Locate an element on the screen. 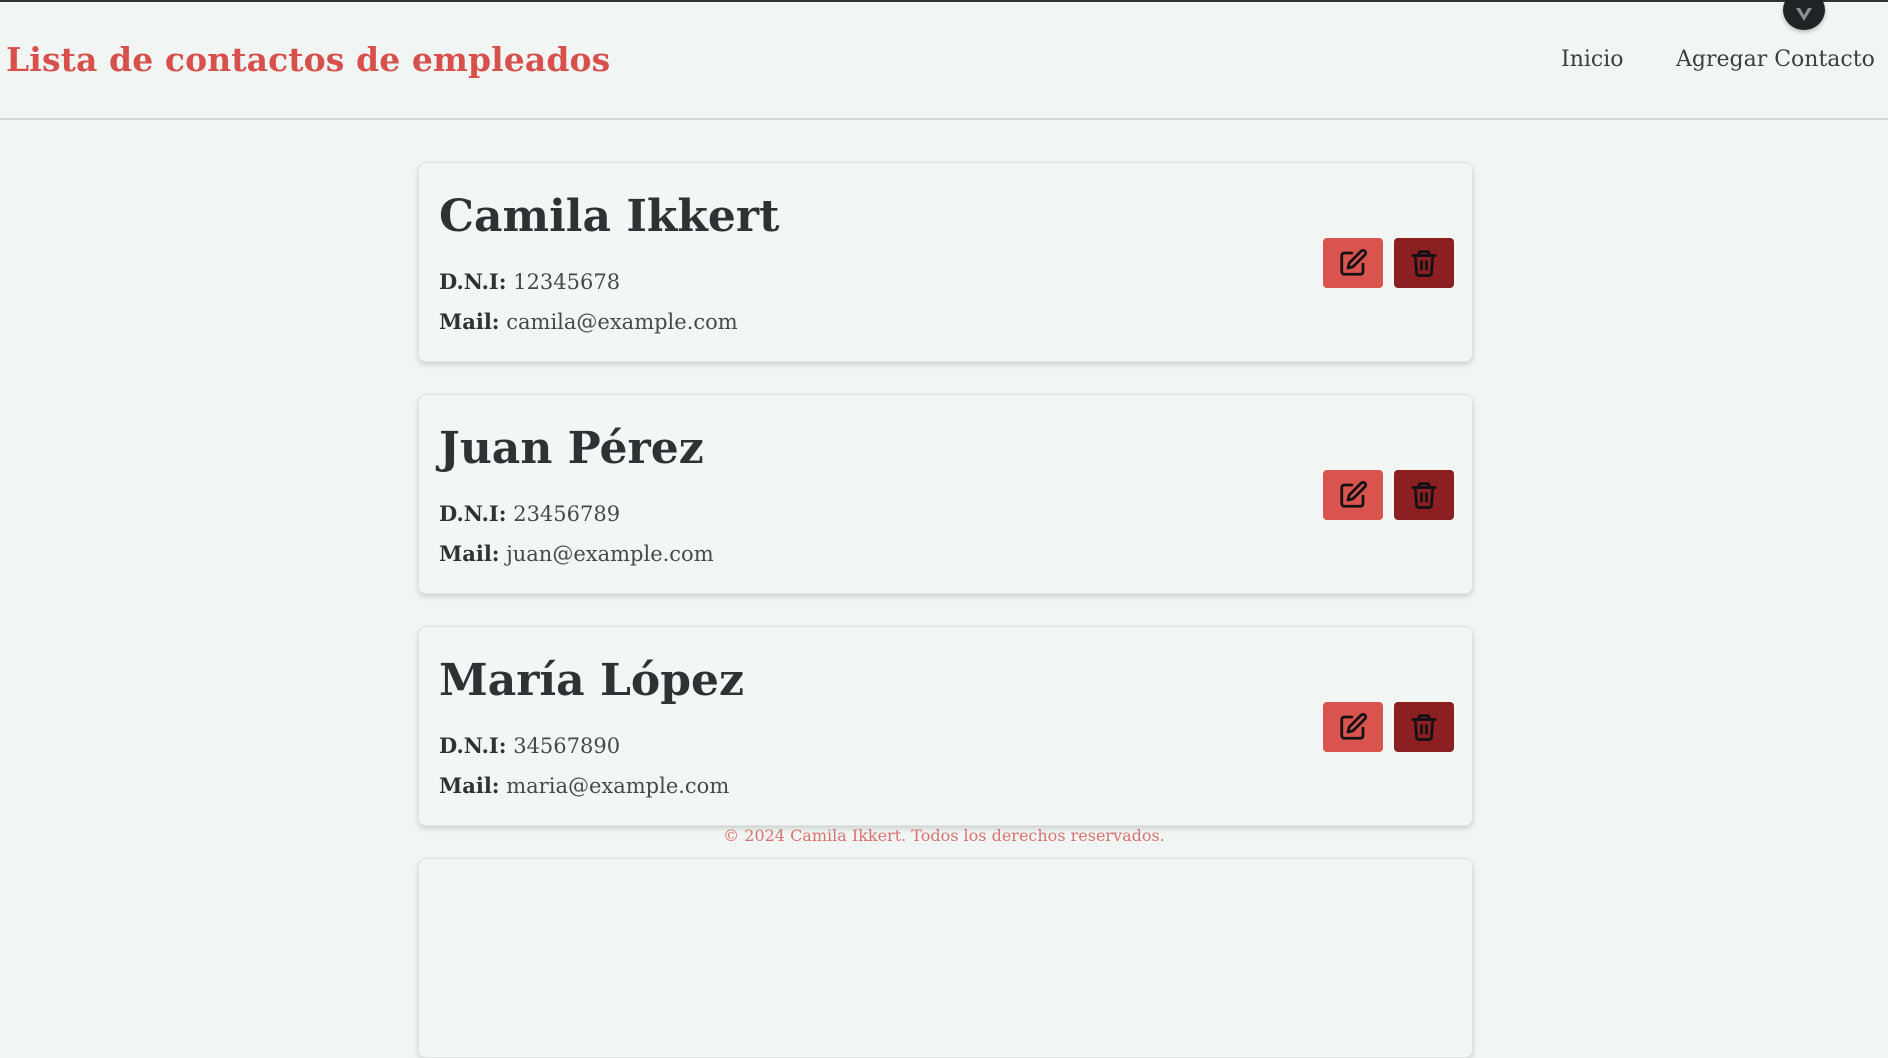 Image resolution: width=1888 pixels, height=1058 pixels. contact-dni: D.N.I: 34567890 is located at coordinates (529, 745).